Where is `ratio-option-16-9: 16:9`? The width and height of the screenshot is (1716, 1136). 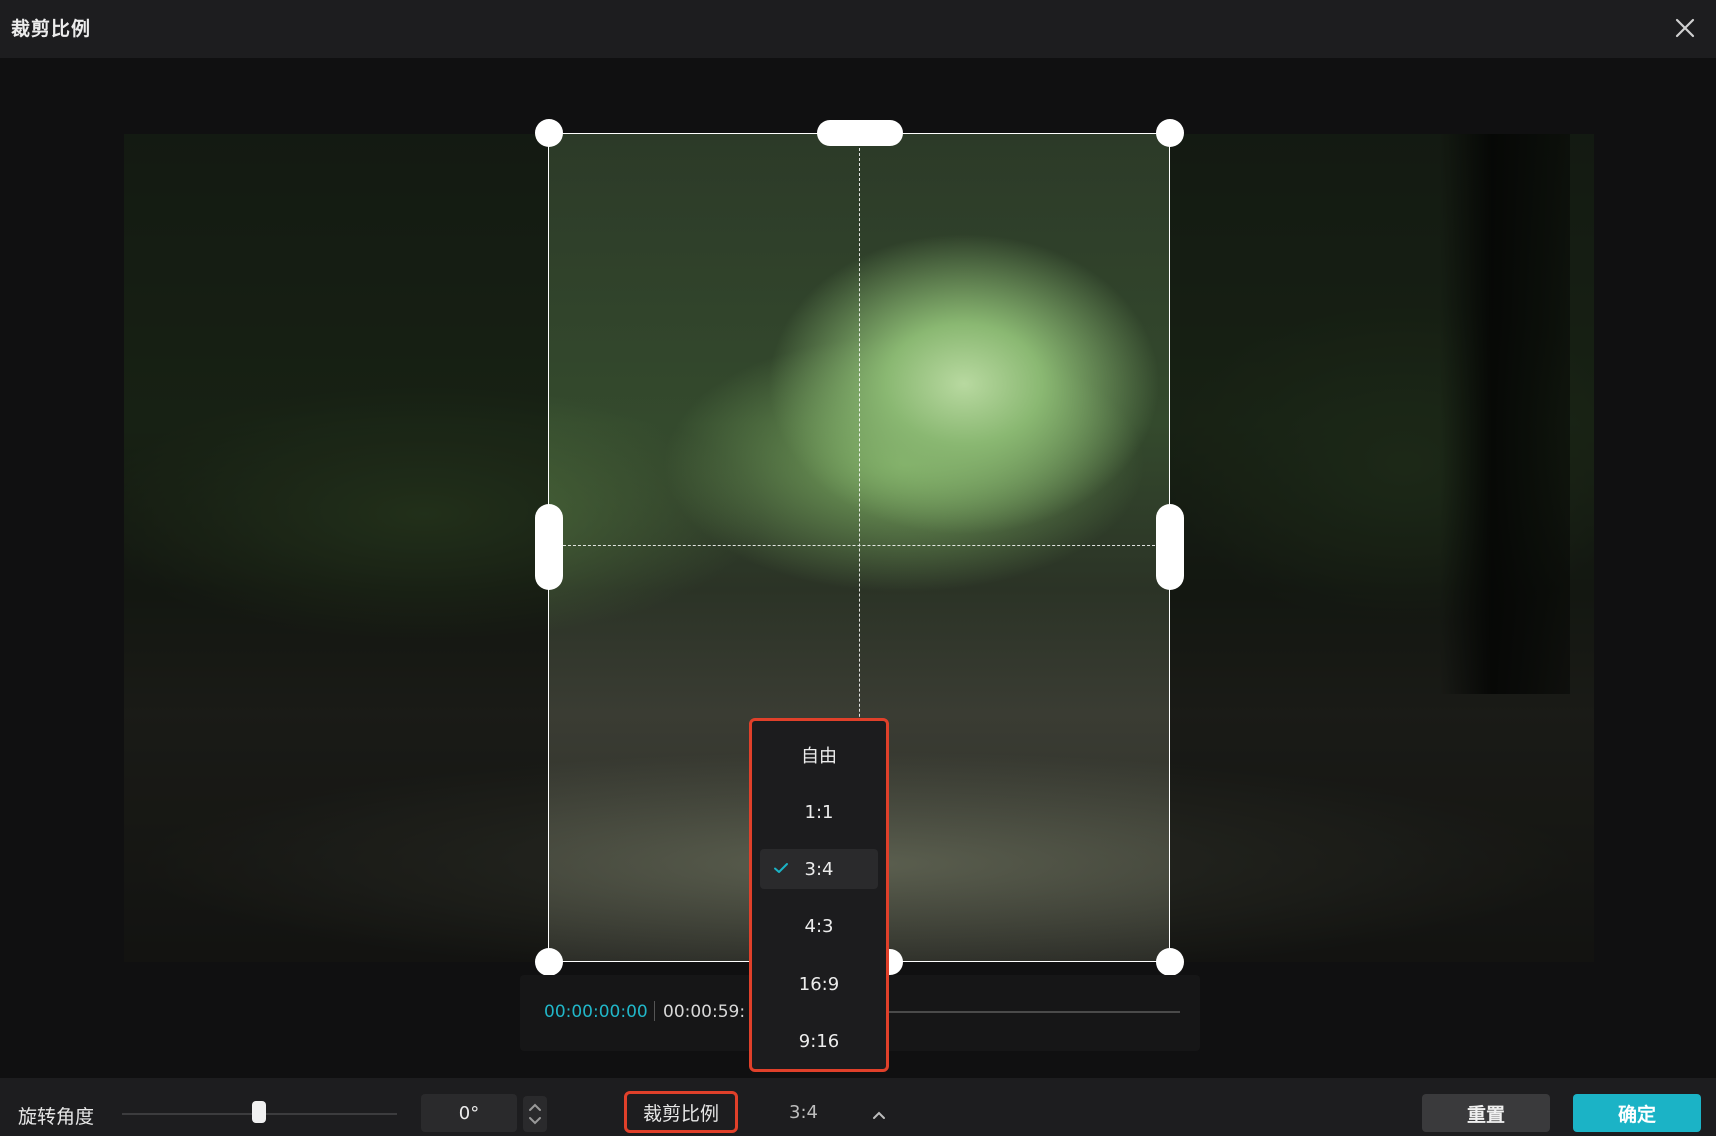
ratio-option-16-9: 16:9 is located at coordinates (819, 984).